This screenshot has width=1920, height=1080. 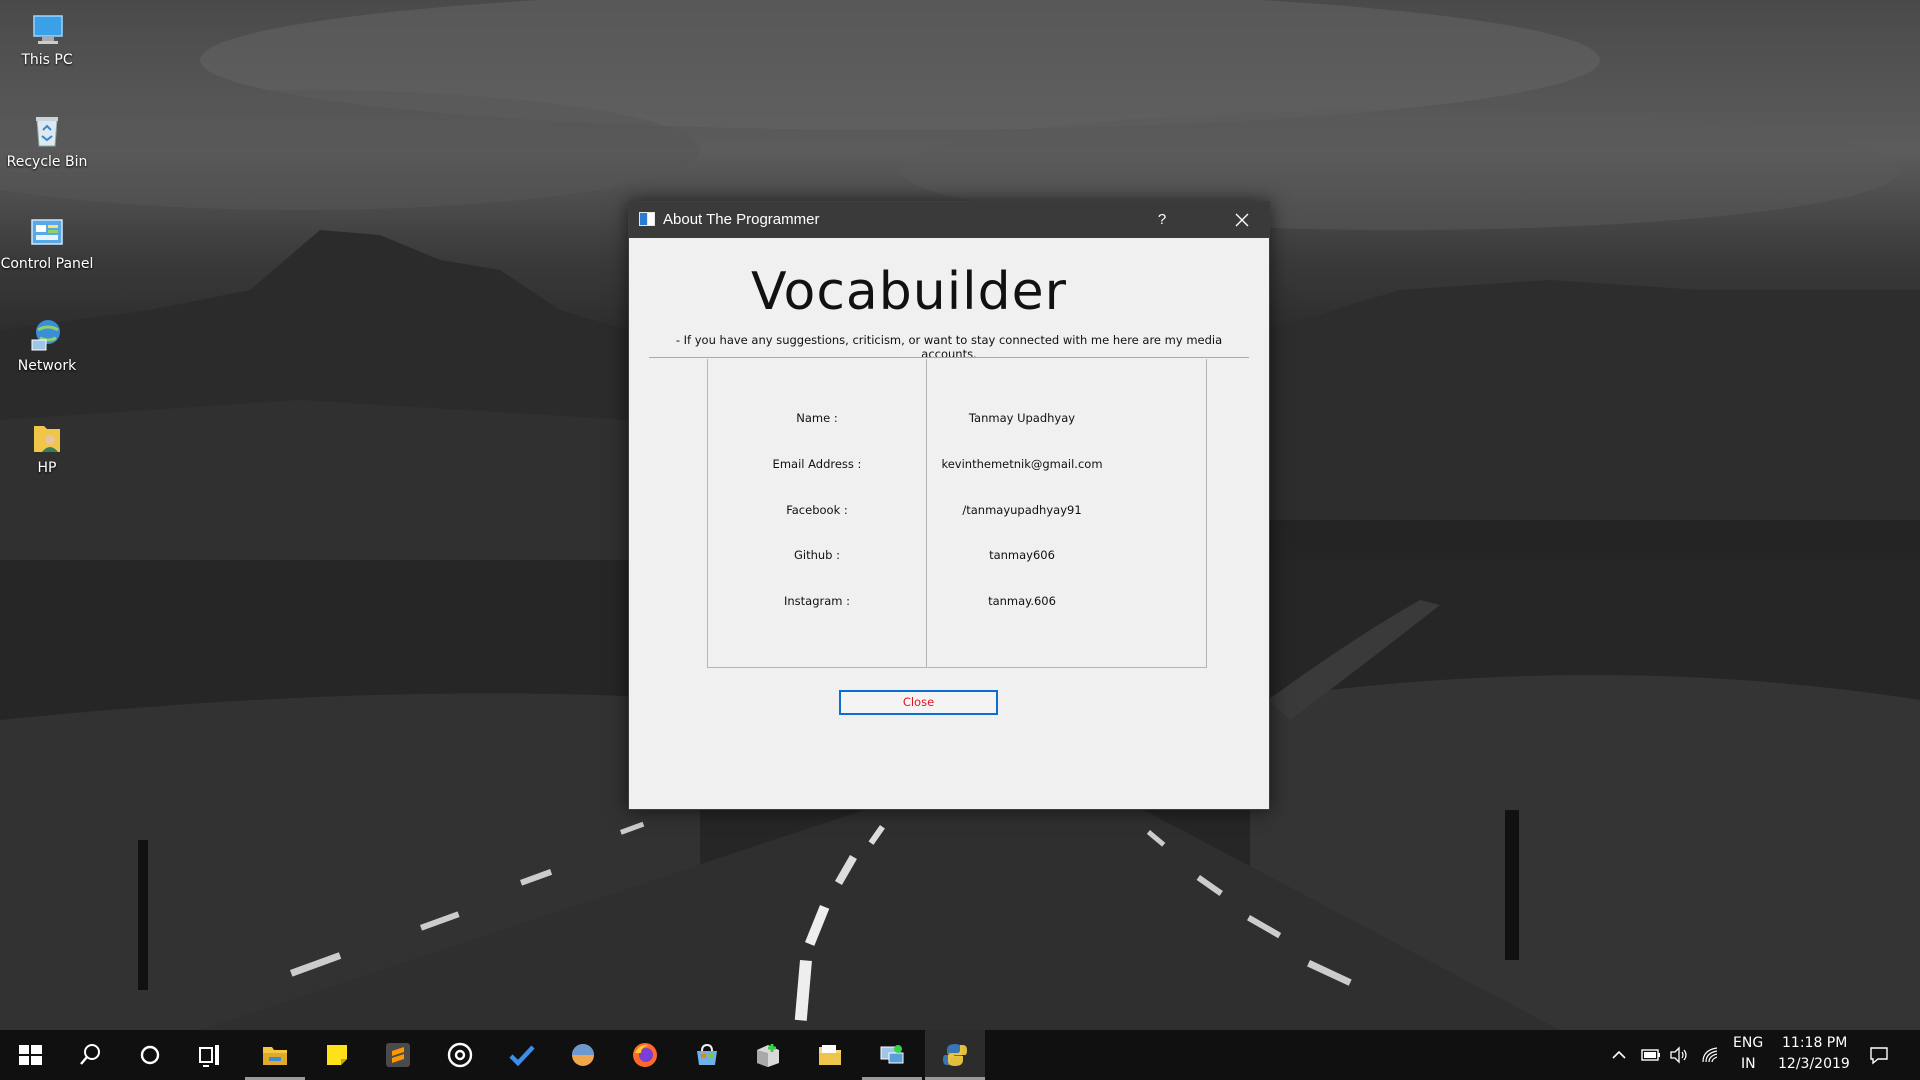 I want to click on desktop-icon-network: Network, so click(x=47, y=345).